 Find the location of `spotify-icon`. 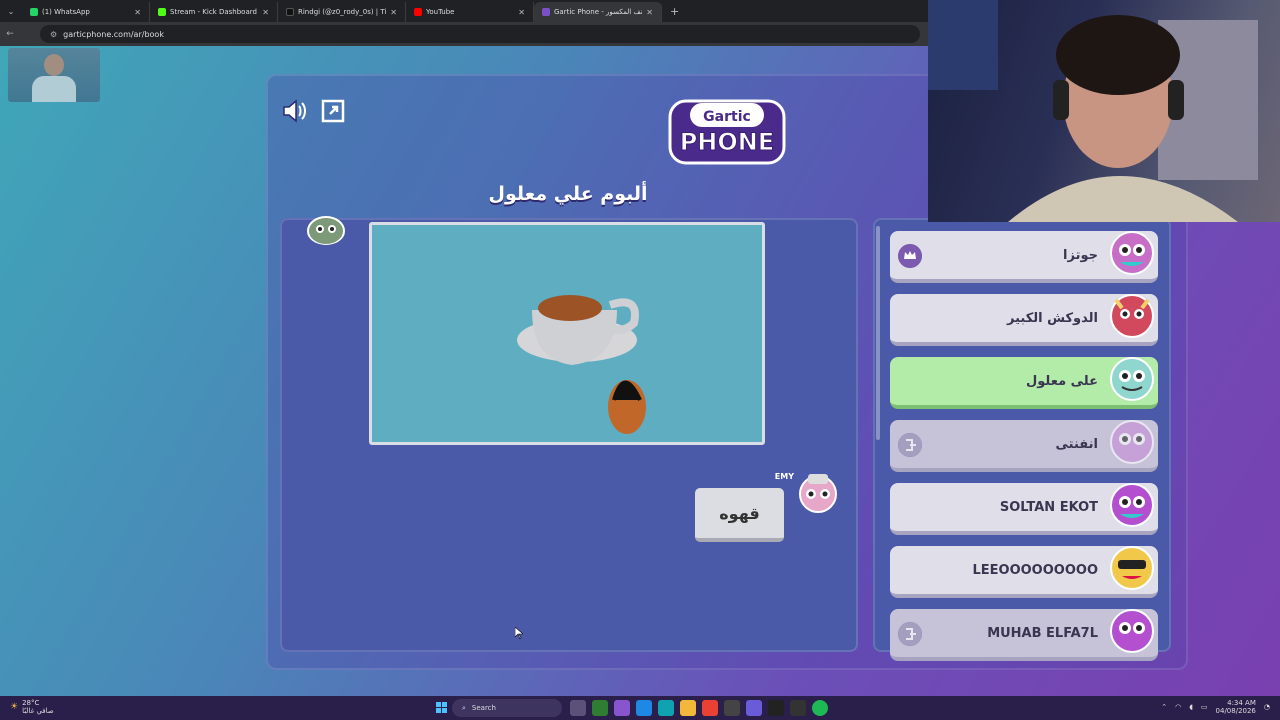

spotify-icon is located at coordinates (820, 708).